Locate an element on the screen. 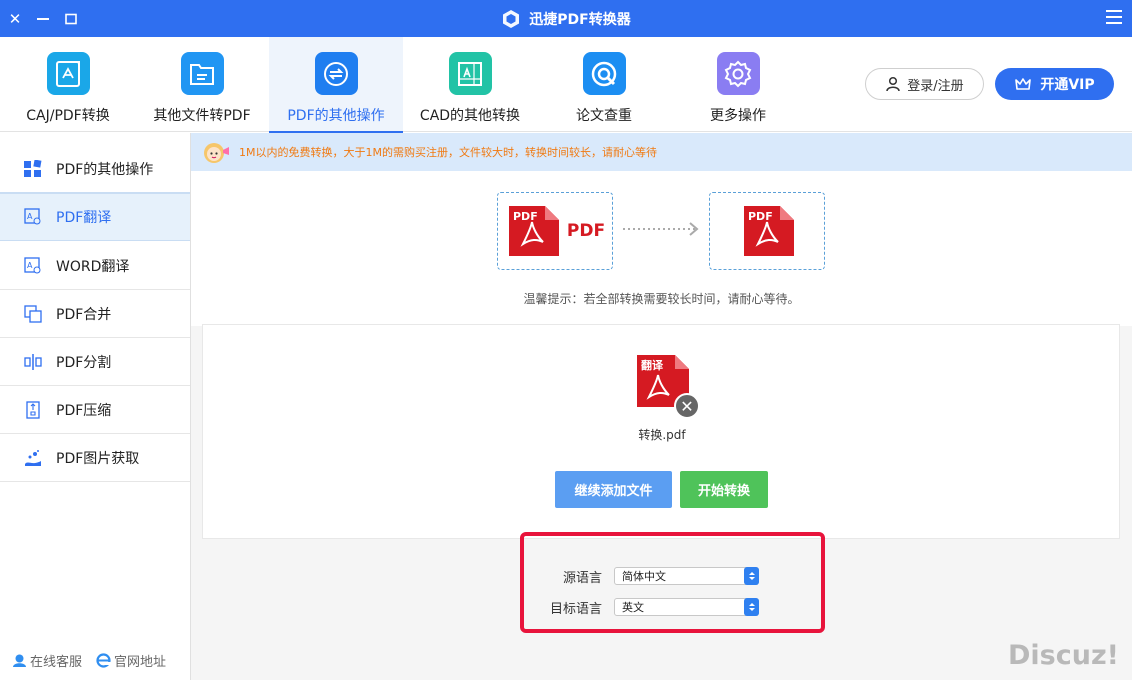 Image resolution: width=1132 pixels, height=680 pixels. hamburger-menu-icon is located at coordinates (1114, 18).